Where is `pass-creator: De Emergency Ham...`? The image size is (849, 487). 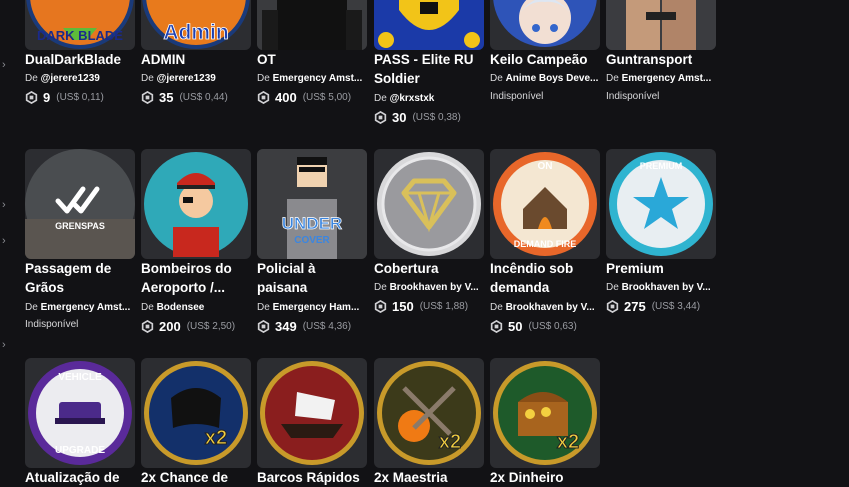
pass-creator: De Emergency Ham... is located at coordinates (313, 307).